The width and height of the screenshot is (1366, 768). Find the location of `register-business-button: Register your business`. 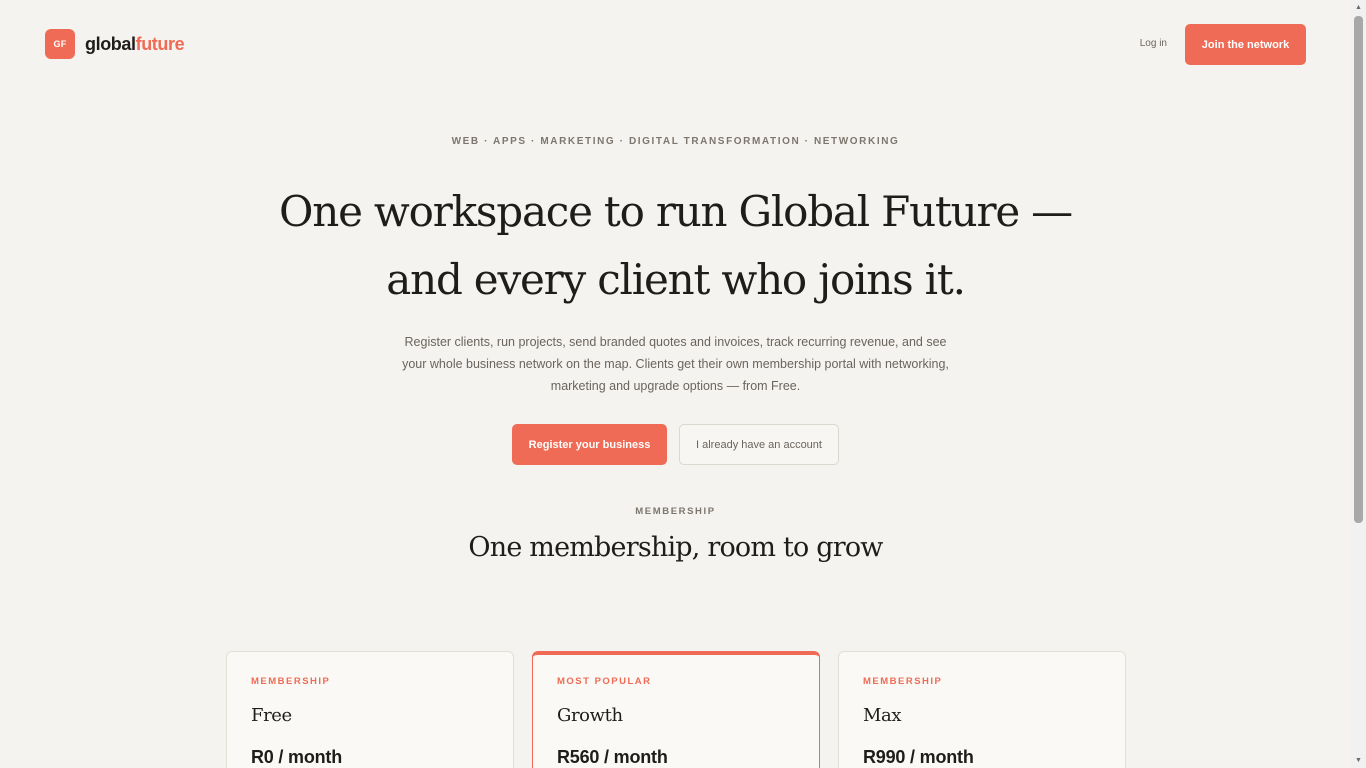

register-business-button: Register your business is located at coordinates (589, 444).